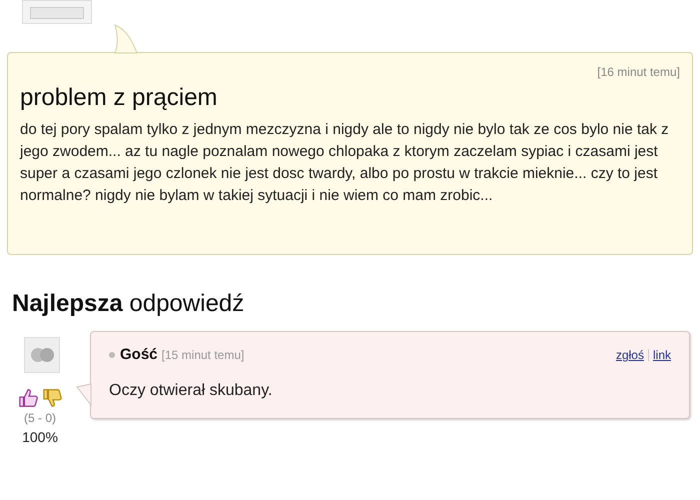 The height and width of the screenshot is (500, 700). I want to click on best-answer-heading: Najlepsza odpowiedź, so click(129, 304).